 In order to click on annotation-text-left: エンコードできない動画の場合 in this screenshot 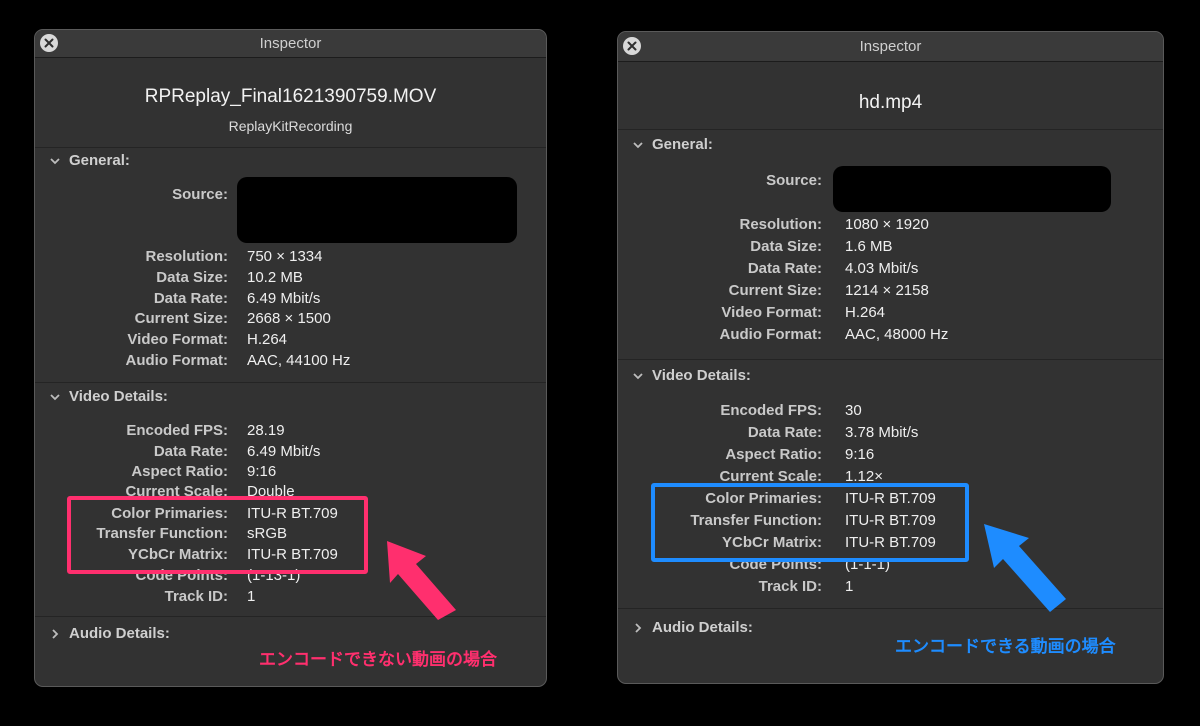, I will do `click(378, 659)`.